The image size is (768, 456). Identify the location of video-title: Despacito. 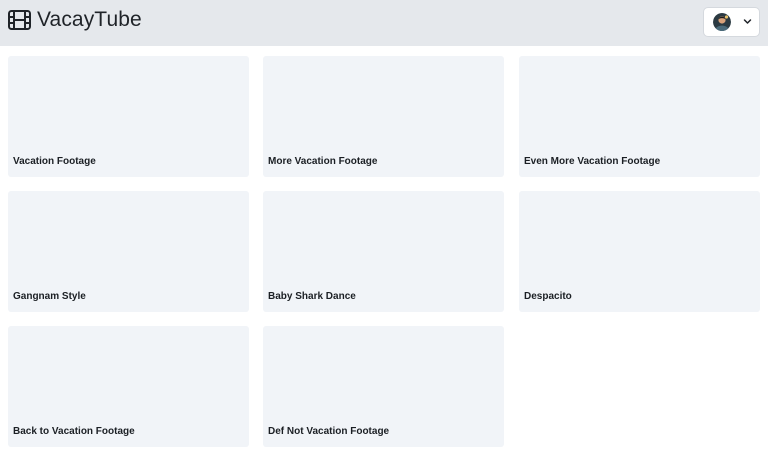
(548, 296).